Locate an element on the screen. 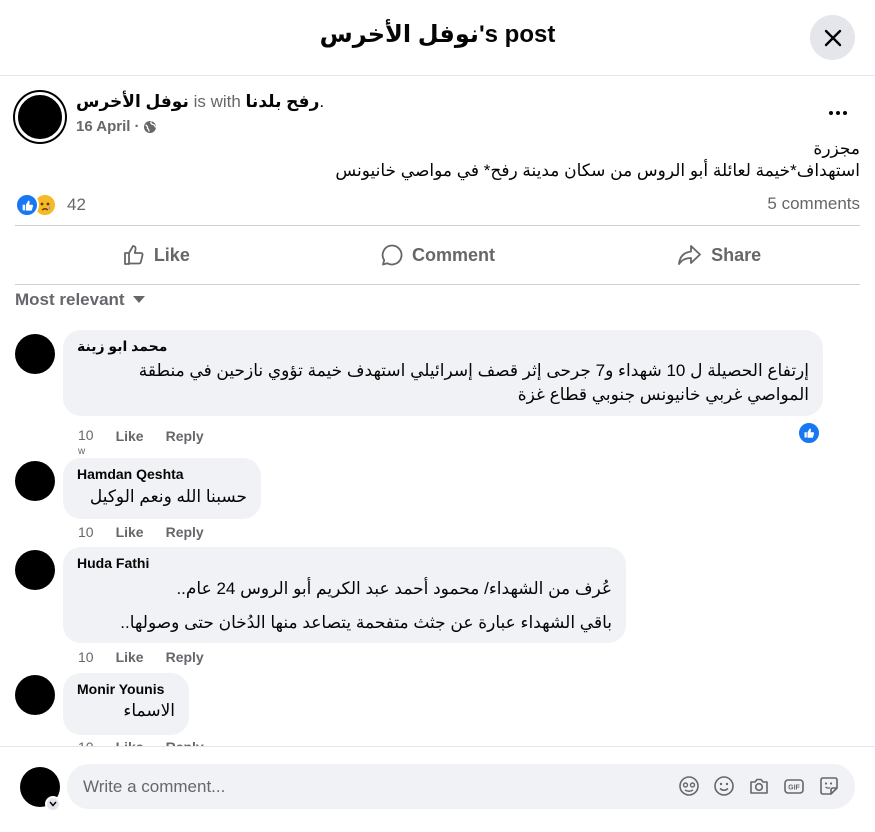 Image resolution: width=875 pixels, height=832 pixels. comment-bubble: Monir Younis الاسماء is located at coordinates (126, 704).